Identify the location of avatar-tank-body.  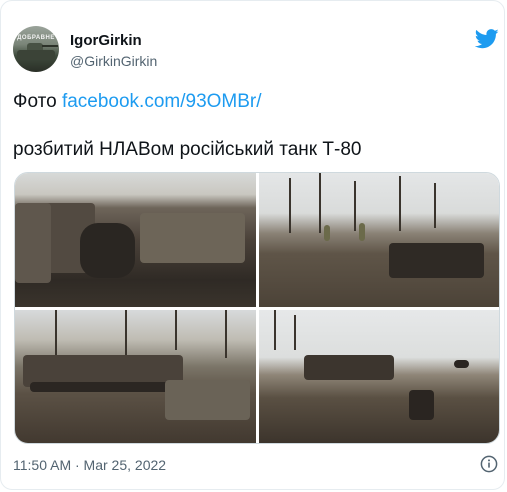
(36, 55).